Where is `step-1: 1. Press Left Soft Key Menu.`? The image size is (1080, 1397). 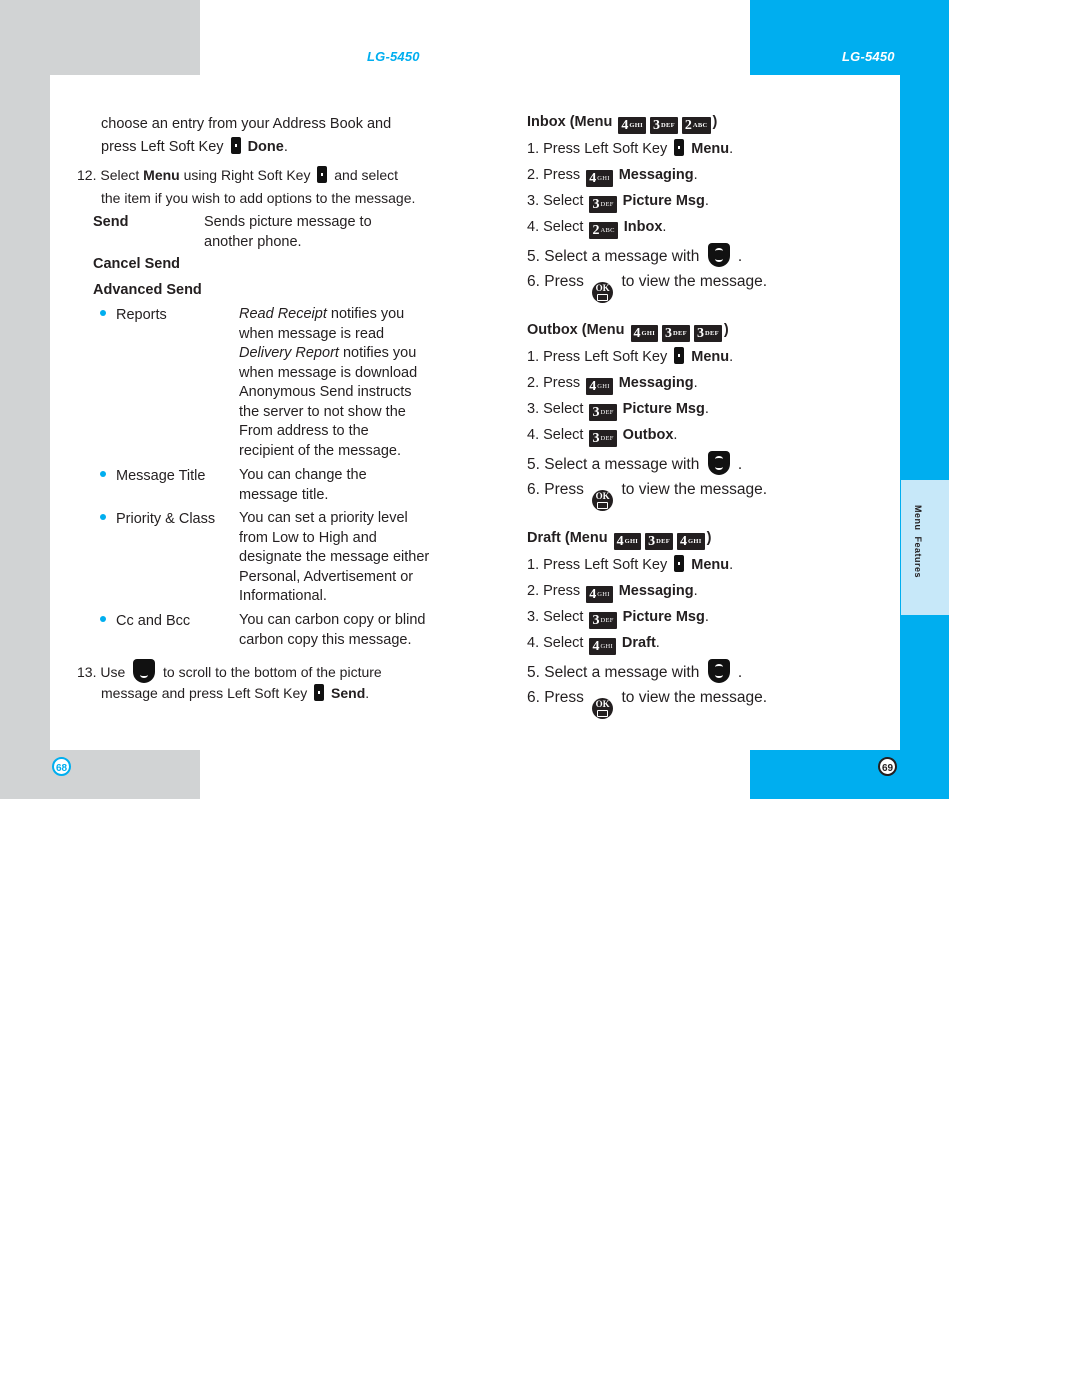
step-1: 1. Press Left Soft Key Menu. is located at coordinates (630, 565).